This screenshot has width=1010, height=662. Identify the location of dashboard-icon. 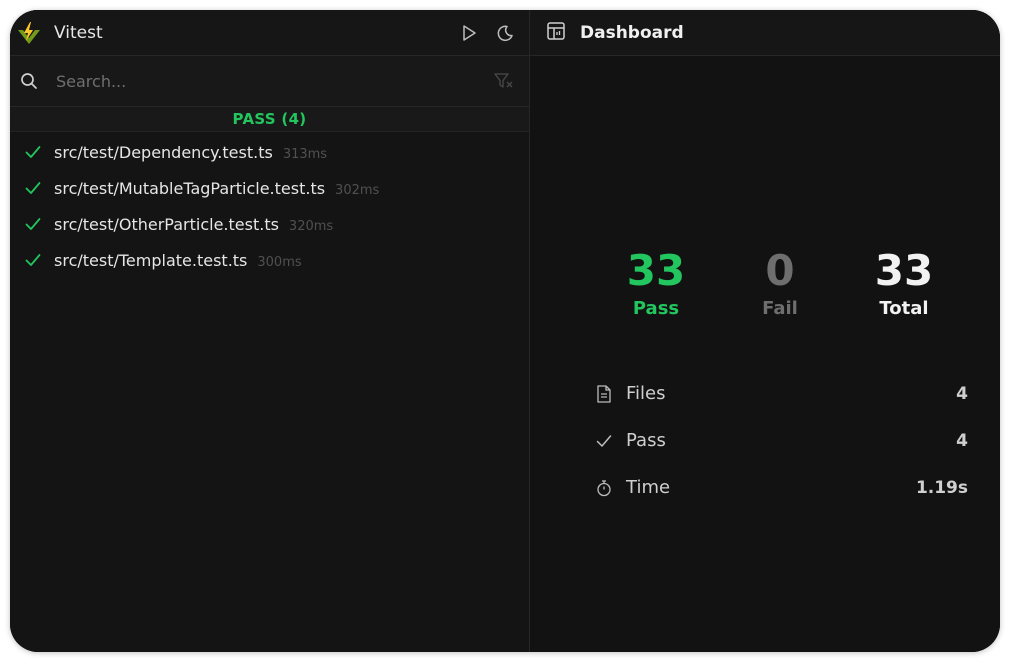
(556, 33).